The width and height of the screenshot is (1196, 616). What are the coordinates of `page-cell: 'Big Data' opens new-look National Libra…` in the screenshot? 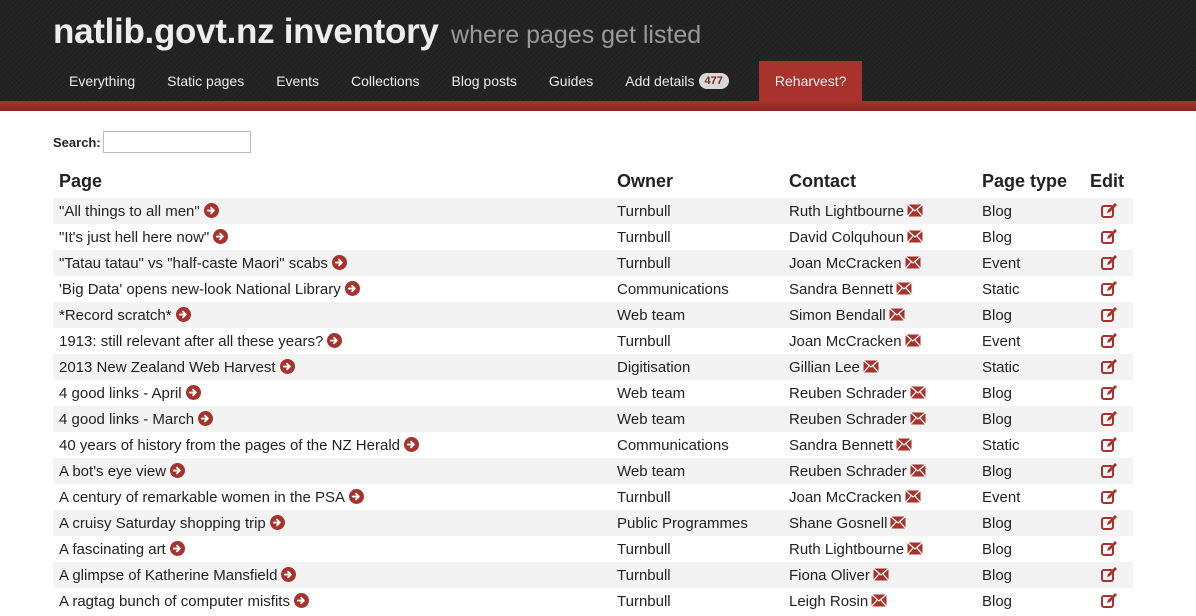 It's located at (332, 289).